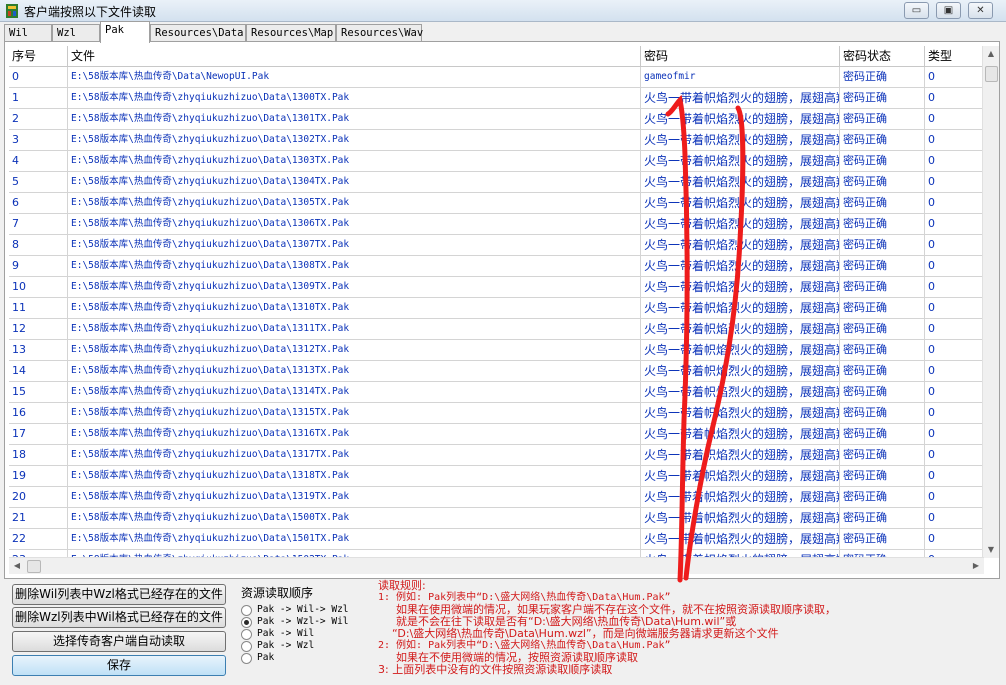 This screenshot has width=1006, height=685. I want to click on scroll-left-icon: ◀, so click(17, 566).